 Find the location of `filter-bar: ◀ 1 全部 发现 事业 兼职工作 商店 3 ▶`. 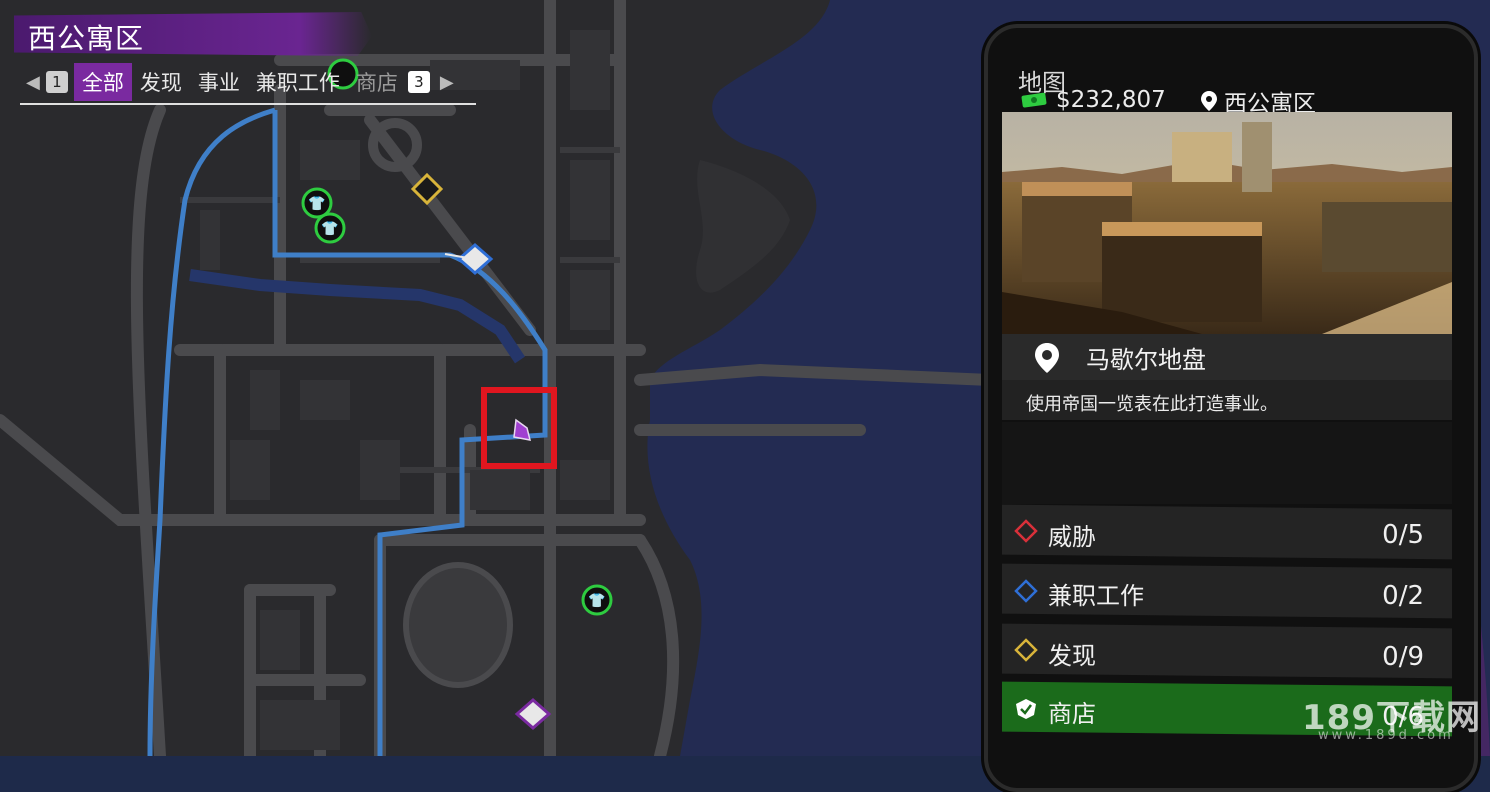

filter-bar: ◀ 1 全部 发现 事业 兼职工作 商店 3 ▶ is located at coordinates (240, 82).